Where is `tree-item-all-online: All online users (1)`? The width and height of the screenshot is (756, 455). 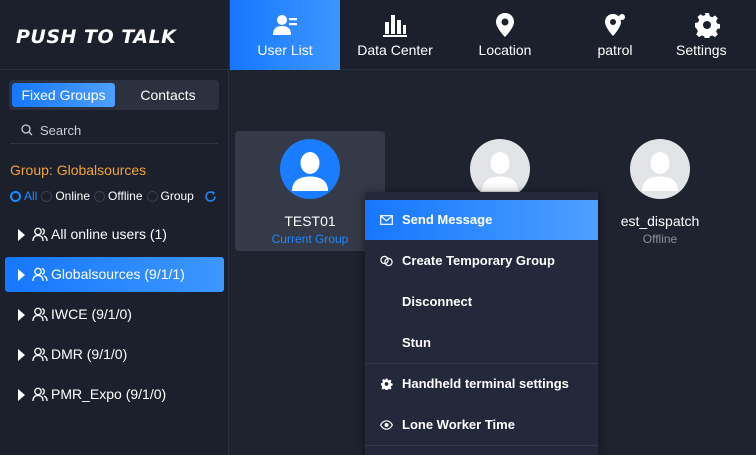
tree-item-all-online: All online users (1) is located at coordinates (114, 234).